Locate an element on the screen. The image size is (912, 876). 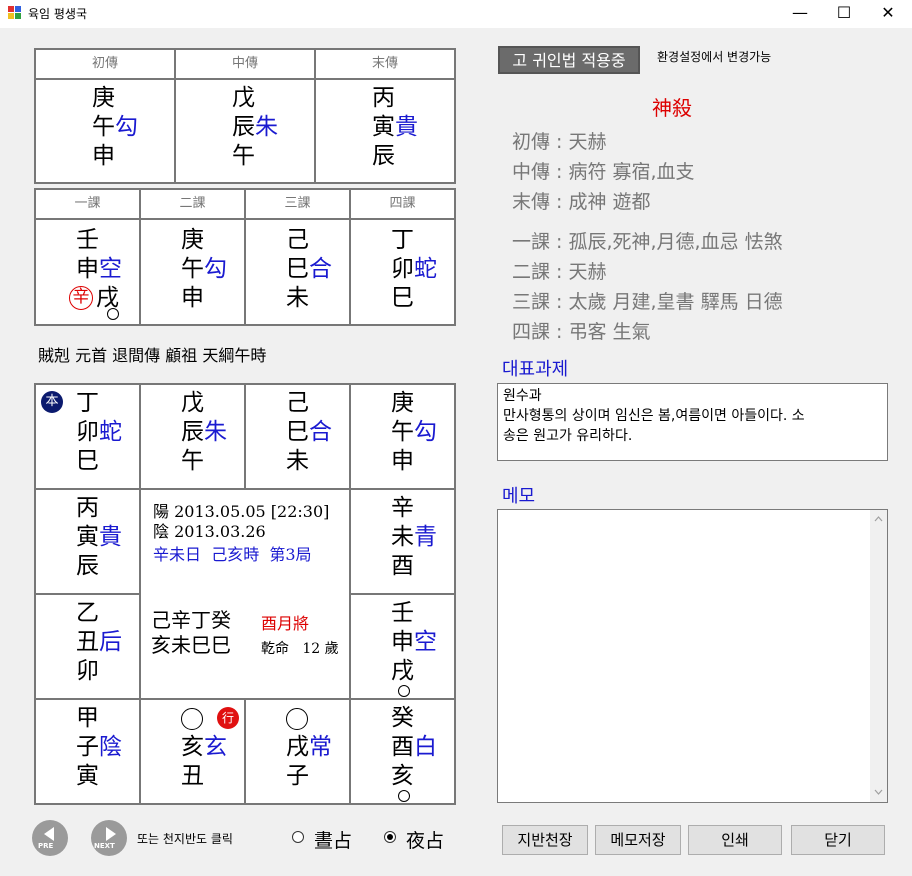
ke-cell-4: 丁 卯蛇 巳 is located at coordinates (402, 272).